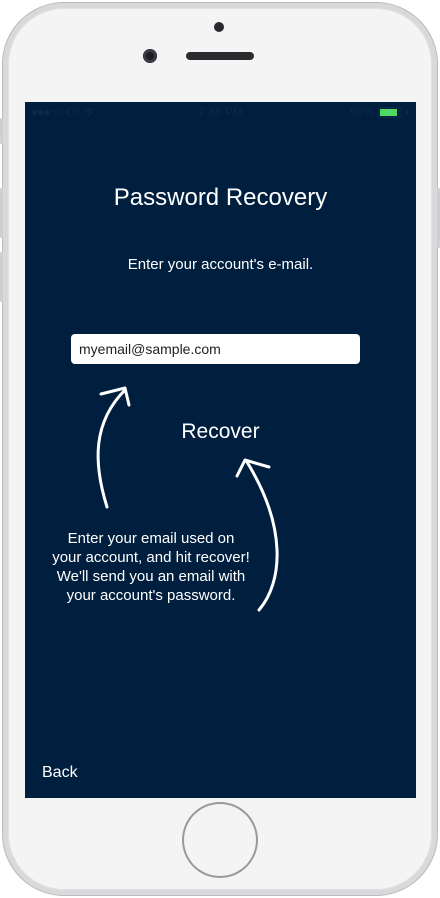  Describe the element at coordinates (257, 535) in the screenshot. I see `arrow-to-recover-icon` at that location.